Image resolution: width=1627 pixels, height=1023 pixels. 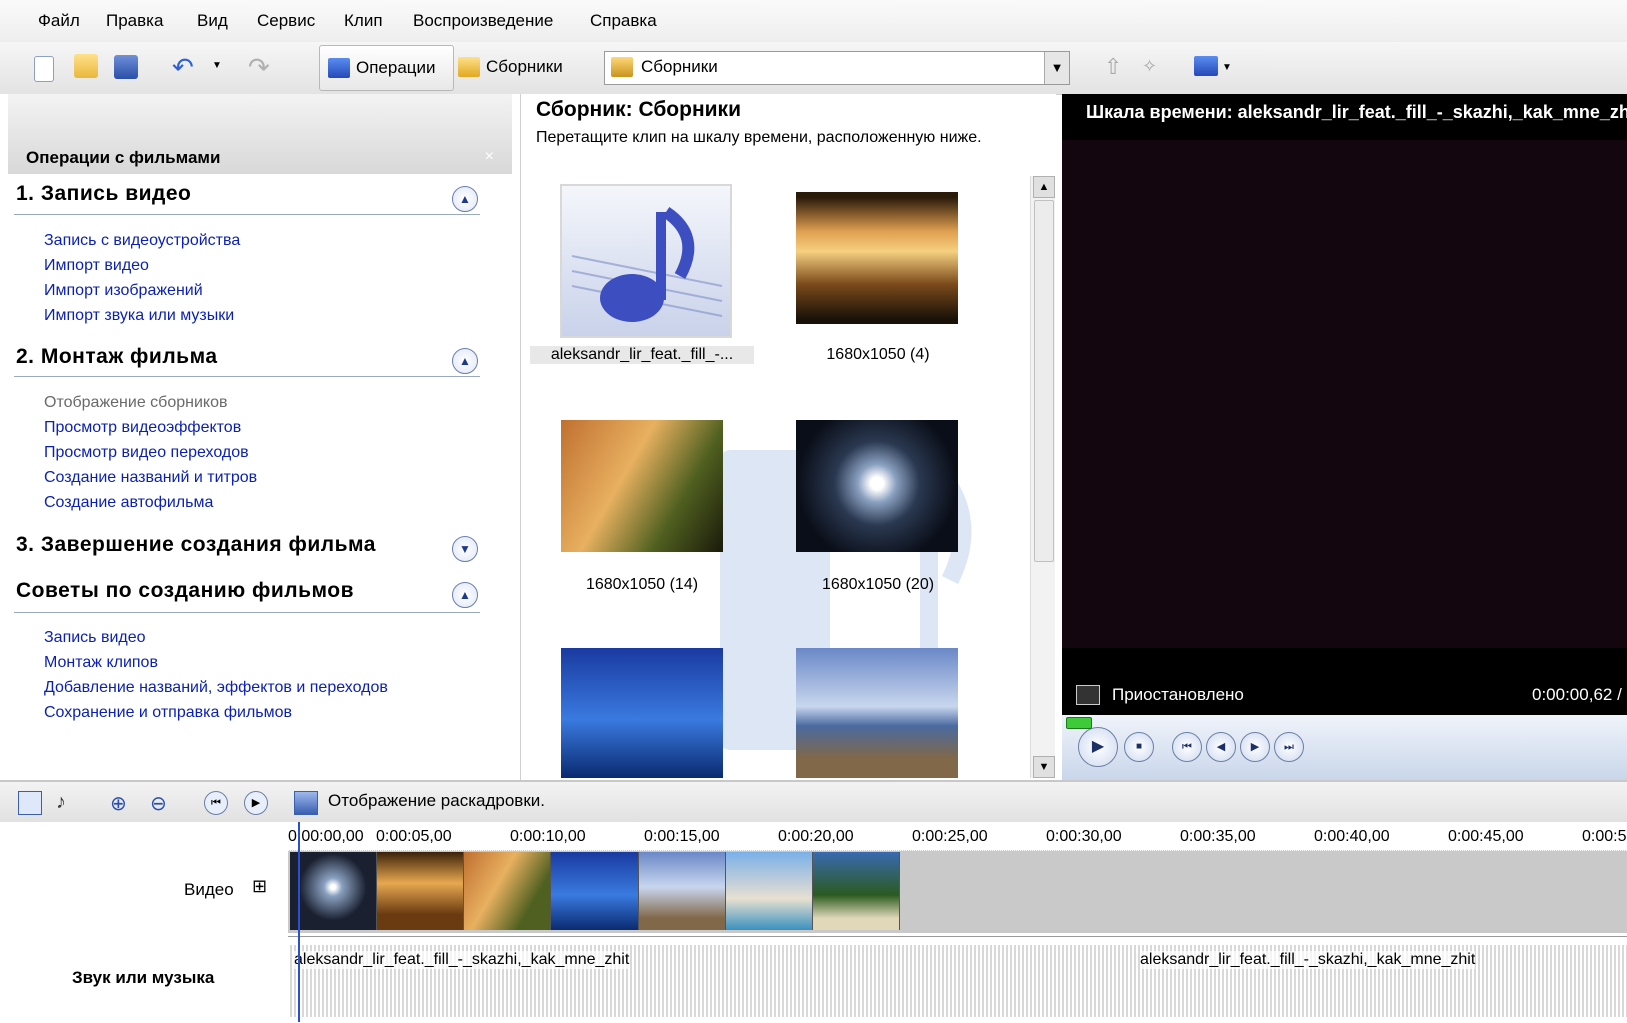 What do you see at coordinates (1206, 66) in the screenshot?
I see `view-mode-icon` at bounding box center [1206, 66].